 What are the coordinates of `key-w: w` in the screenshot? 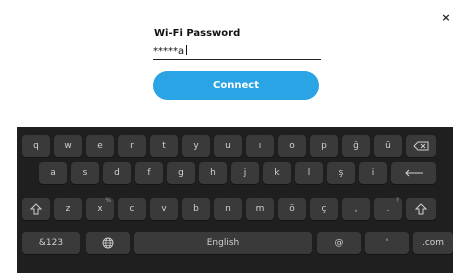 It's located at (68, 146).